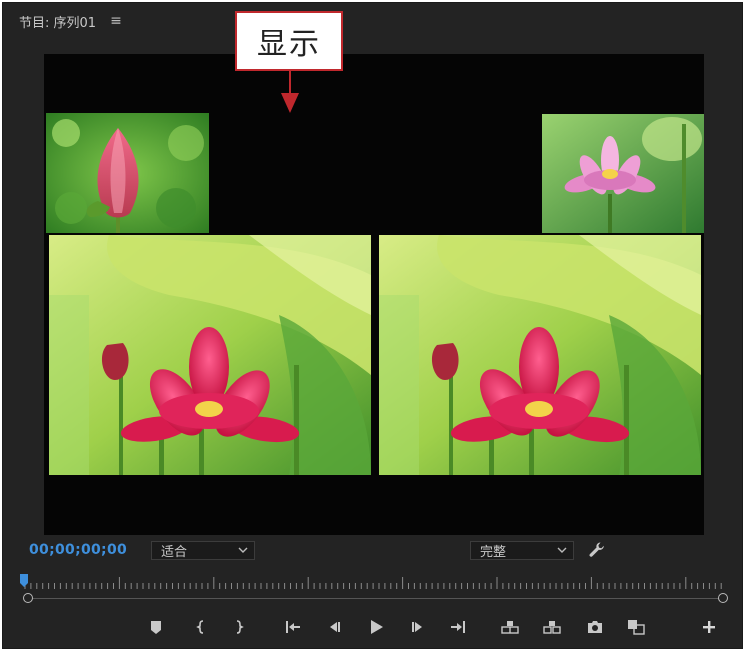 The width and height of the screenshot is (745, 651). I want to click on mark-in-icon, so click(200, 627).